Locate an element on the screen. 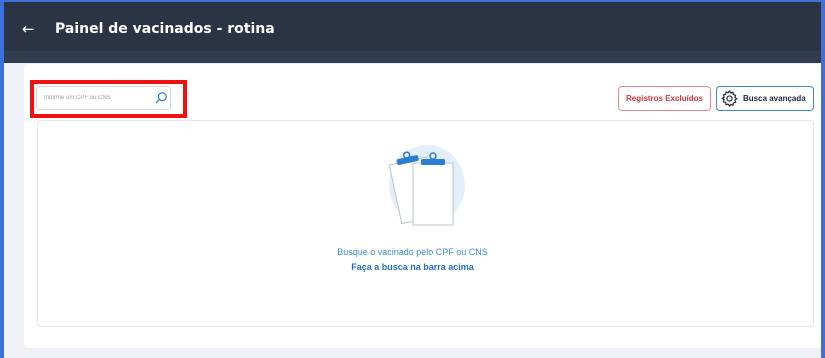 The image size is (825, 358). search-icon is located at coordinates (161, 98).